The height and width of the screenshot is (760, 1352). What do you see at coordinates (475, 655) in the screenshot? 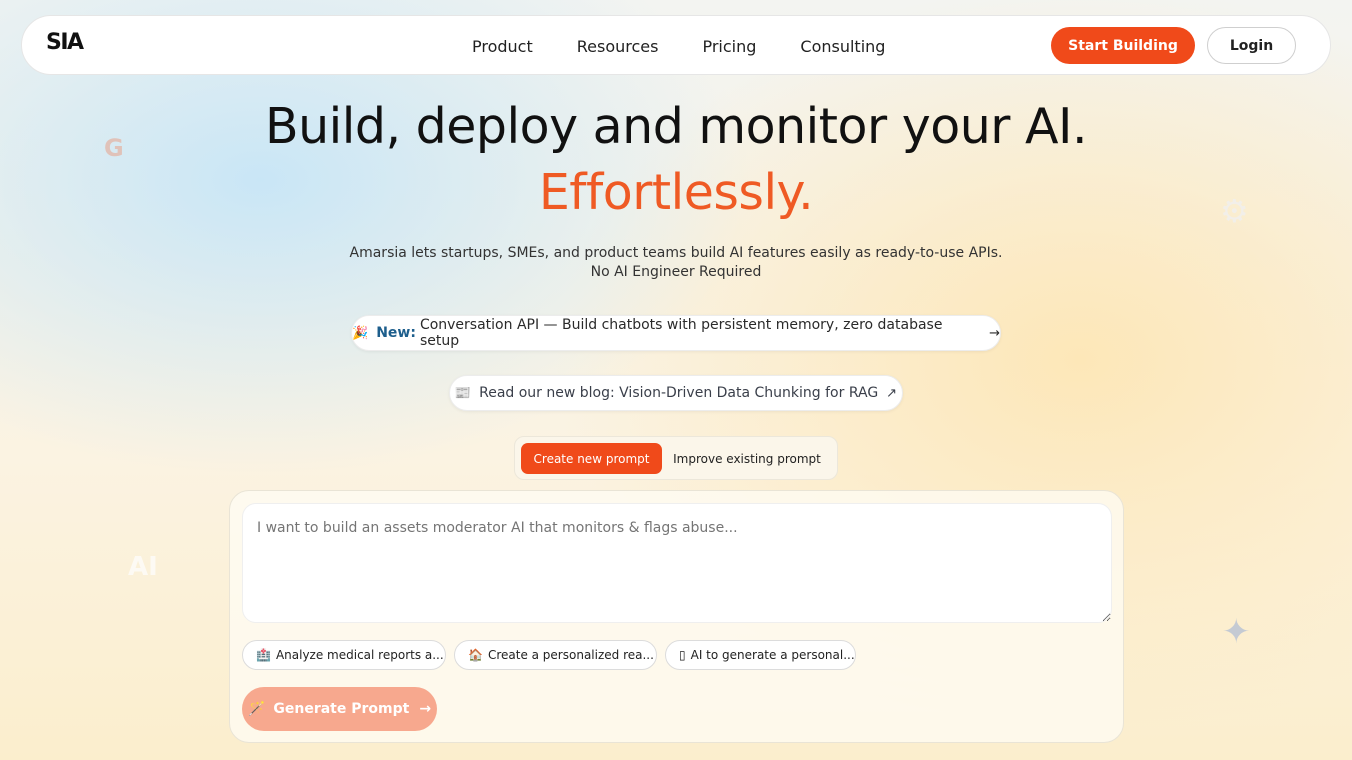
I see `house-icon: 🏠` at bounding box center [475, 655].